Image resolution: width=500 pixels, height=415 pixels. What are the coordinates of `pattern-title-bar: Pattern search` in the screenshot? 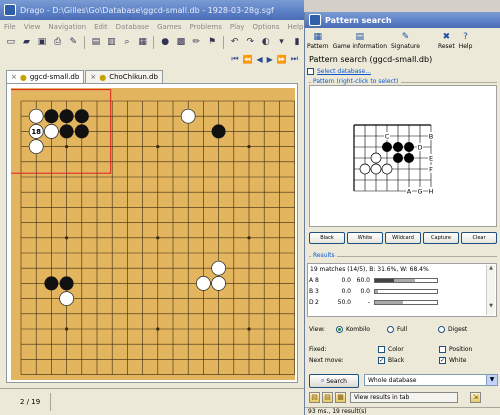 It's located at (402, 20).